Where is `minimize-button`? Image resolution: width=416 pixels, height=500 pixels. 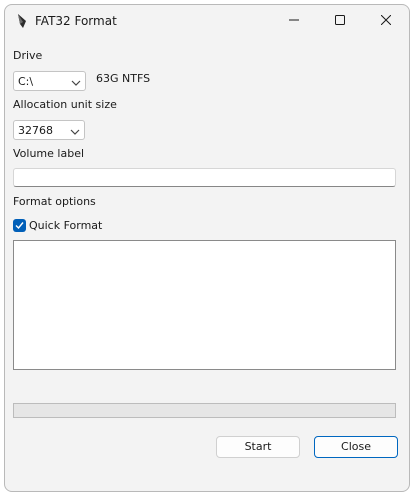 minimize-button is located at coordinates (294, 21).